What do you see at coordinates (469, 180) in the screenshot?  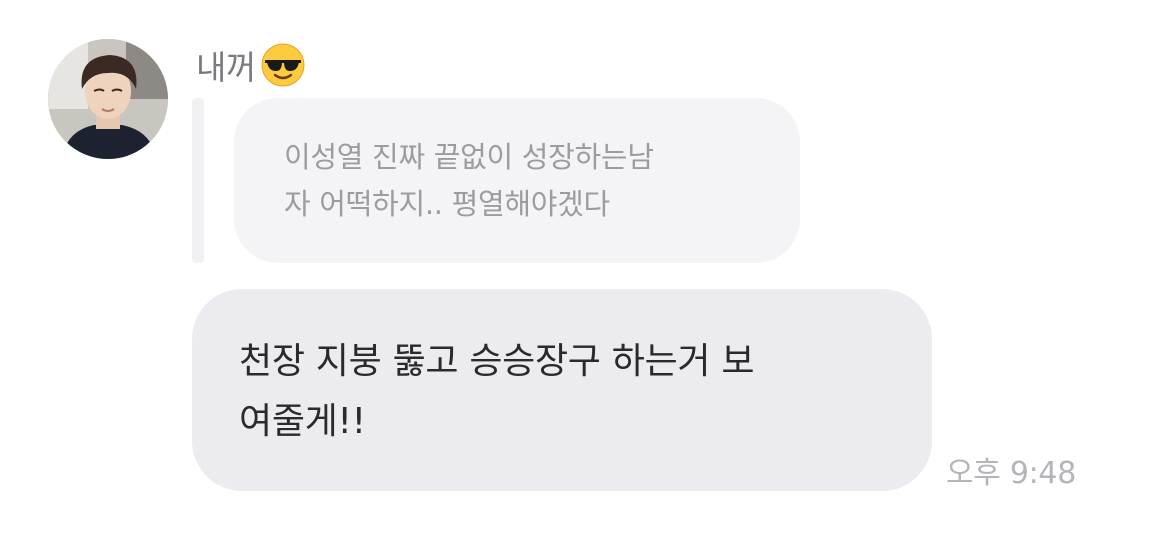 I see `quoted-reply-text: 이성열 진짜 끝없이 성장하는남 자 어떡하지.. 평열해야겠다` at bounding box center [469, 180].